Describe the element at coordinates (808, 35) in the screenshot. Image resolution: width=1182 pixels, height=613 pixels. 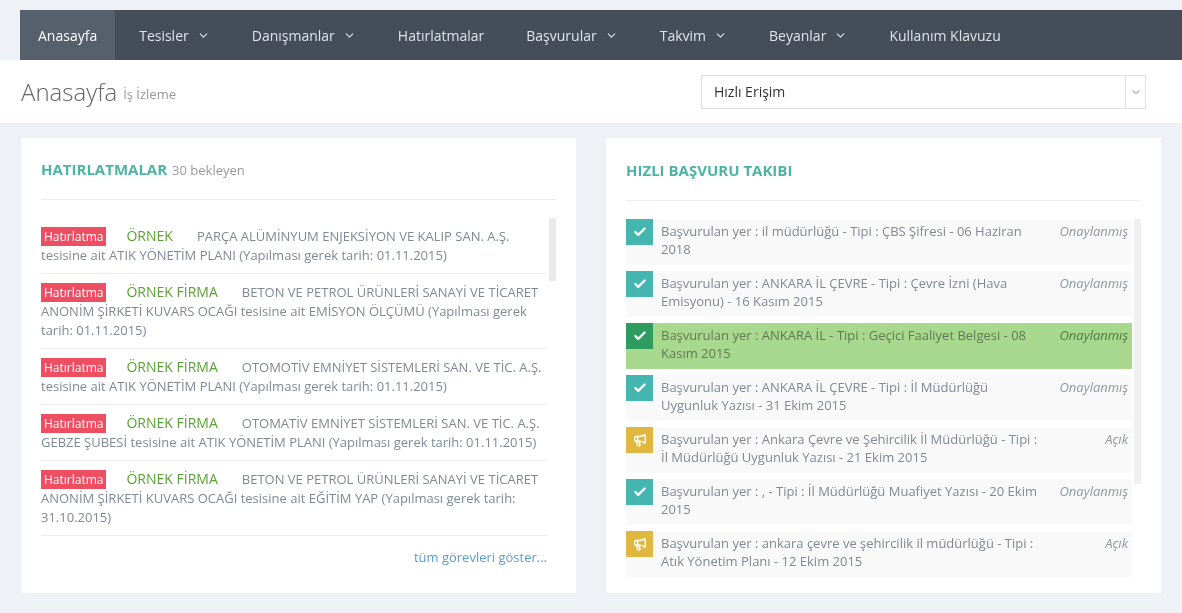
I see `nav-tab: Beyanlar` at that location.